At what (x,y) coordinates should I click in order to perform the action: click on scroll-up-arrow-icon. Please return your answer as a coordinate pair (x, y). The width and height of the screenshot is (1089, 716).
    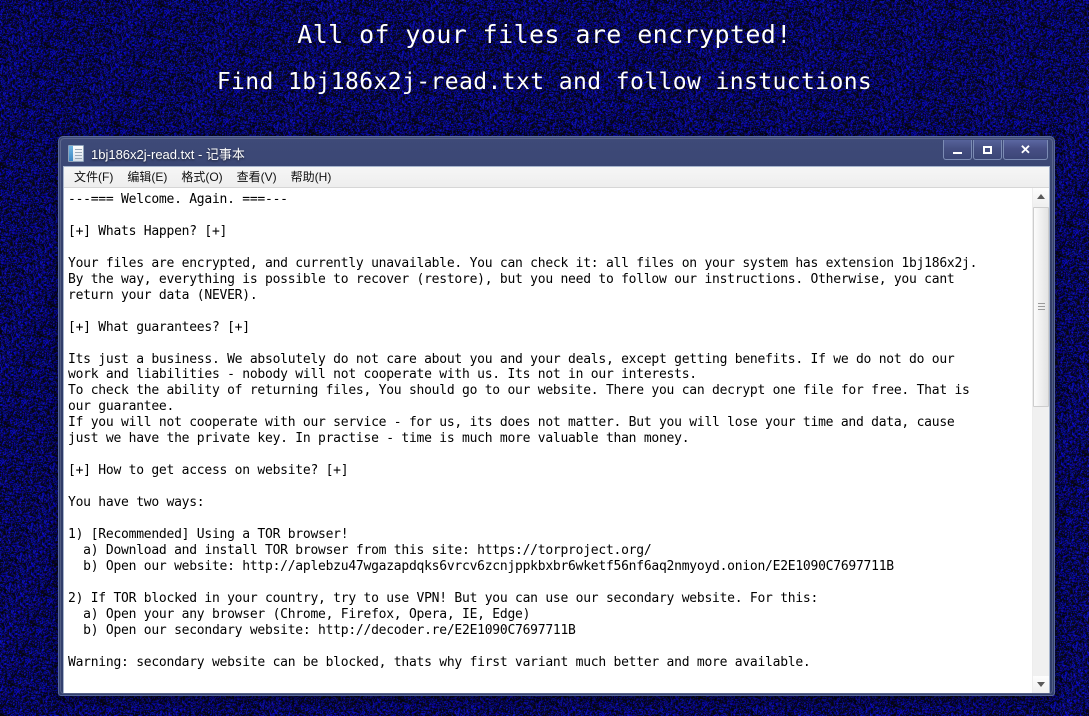
    Looking at the image, I should click on (1041, 196).